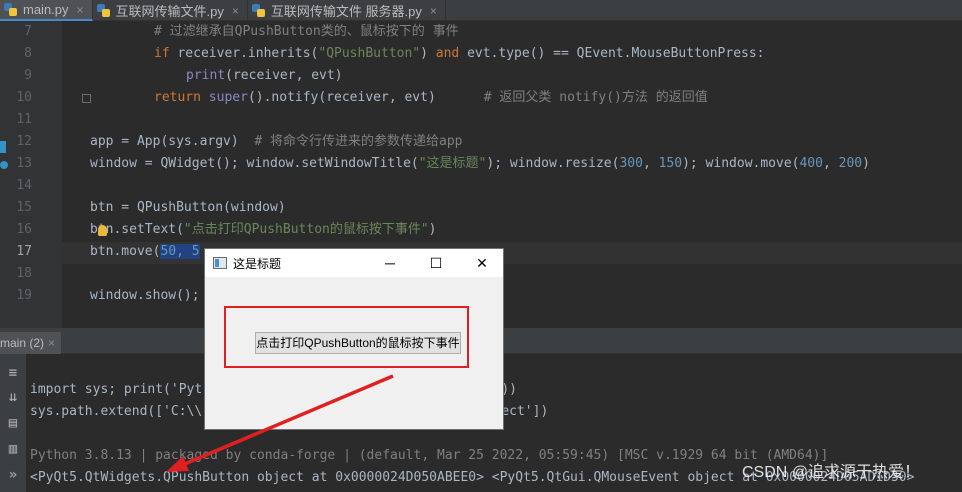  I want to click on delete-icon: ▥, so click(13, 449).